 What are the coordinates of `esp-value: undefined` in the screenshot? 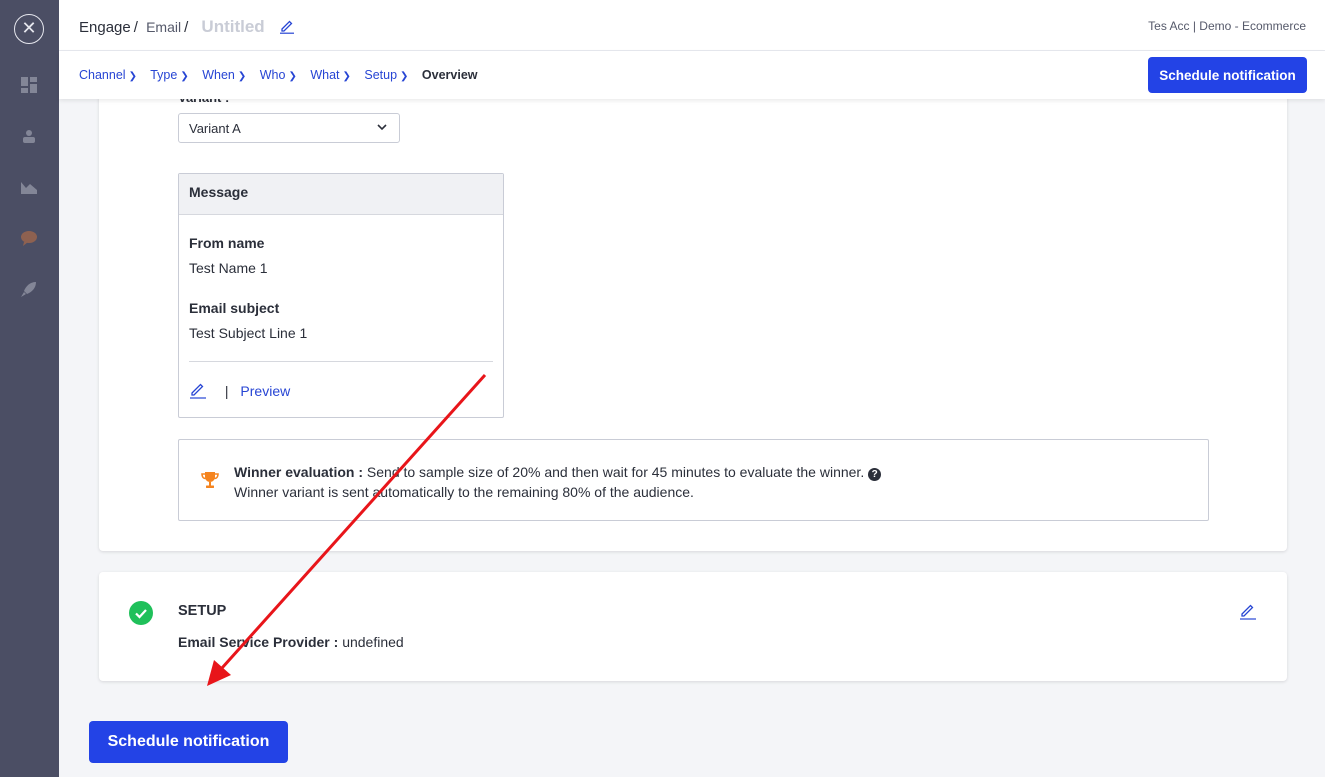 It's located at (373, 642).